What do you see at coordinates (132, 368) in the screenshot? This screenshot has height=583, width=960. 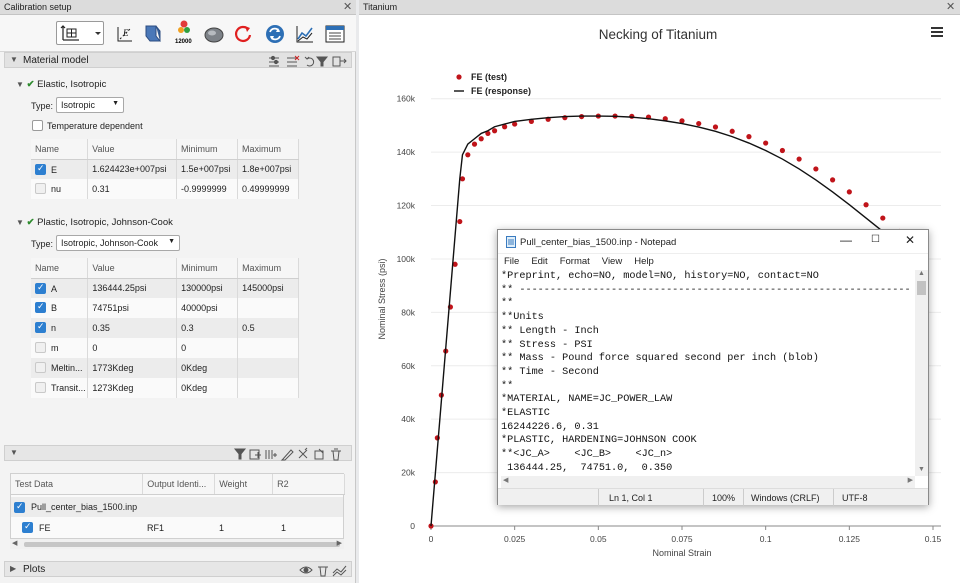 I see `param-value: 1773Kdeg` at bounding box center [132, 368].